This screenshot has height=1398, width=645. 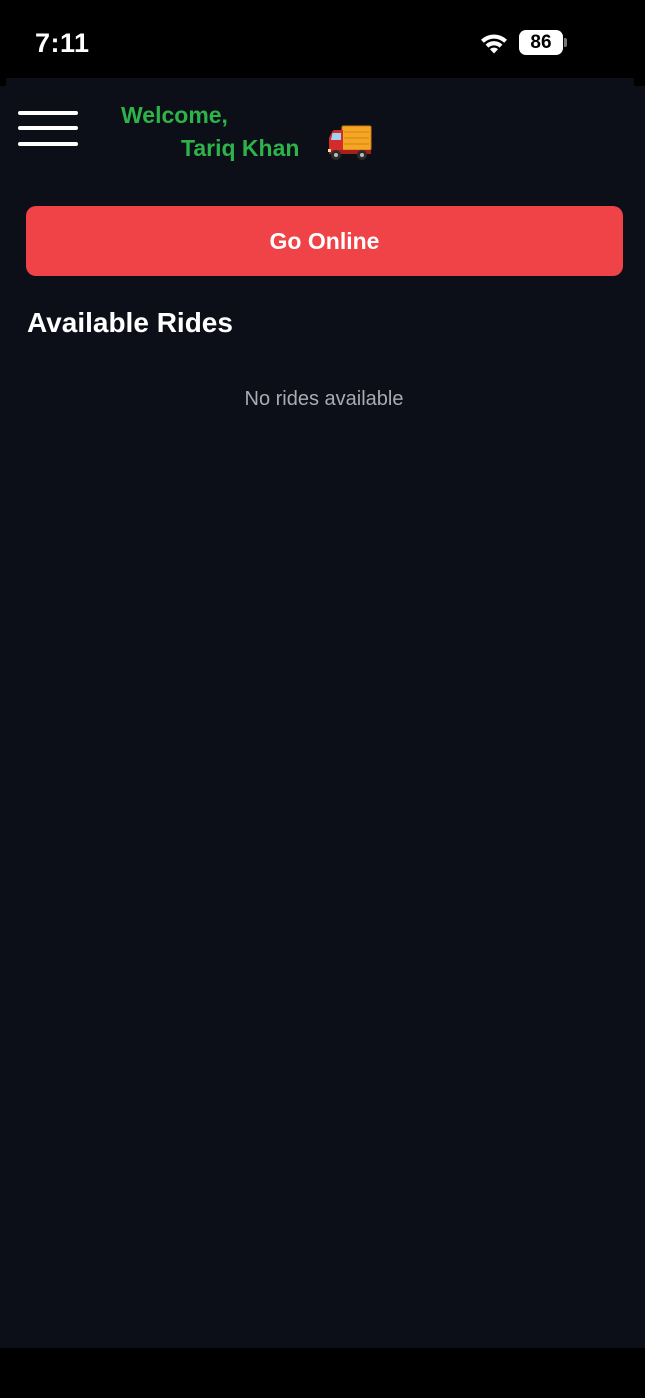 What do you see at coordinates (62, 43) in the screenshot?
I see `status-time: 7:11` at bounding box center [62, 43].